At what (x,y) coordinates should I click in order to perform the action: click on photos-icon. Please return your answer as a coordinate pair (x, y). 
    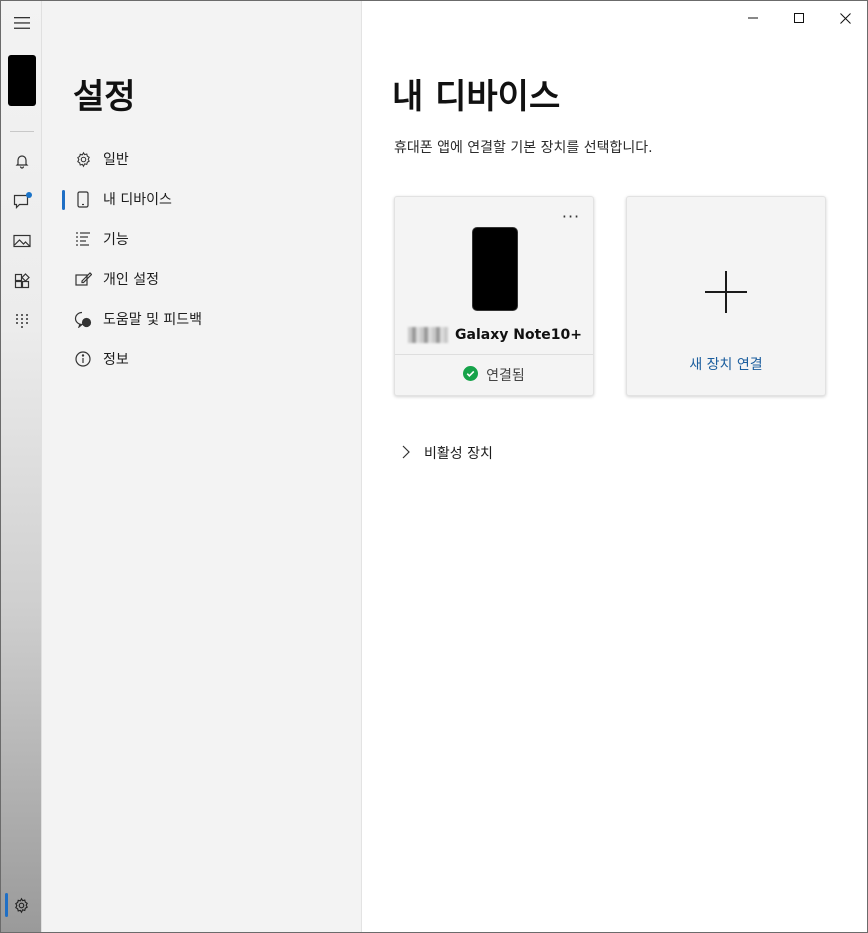
    Looking at the image, I should click on (21, 241).